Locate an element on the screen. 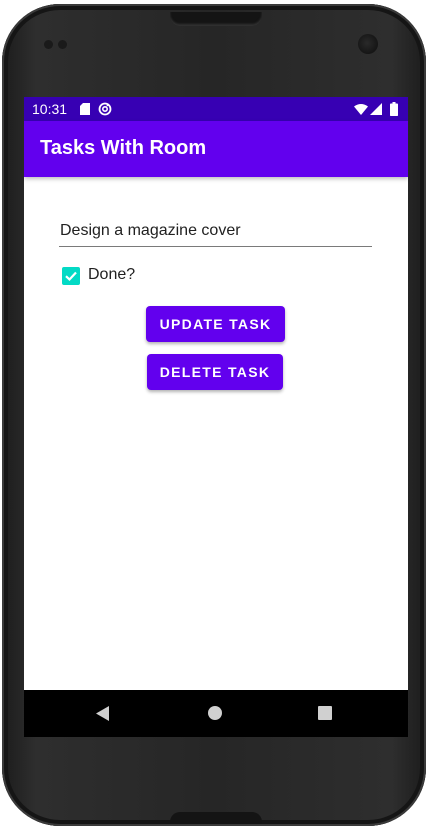 Image resolution: width=428 pixels, height=830 pixels. task-title-input is located at coordinates (215, 232).